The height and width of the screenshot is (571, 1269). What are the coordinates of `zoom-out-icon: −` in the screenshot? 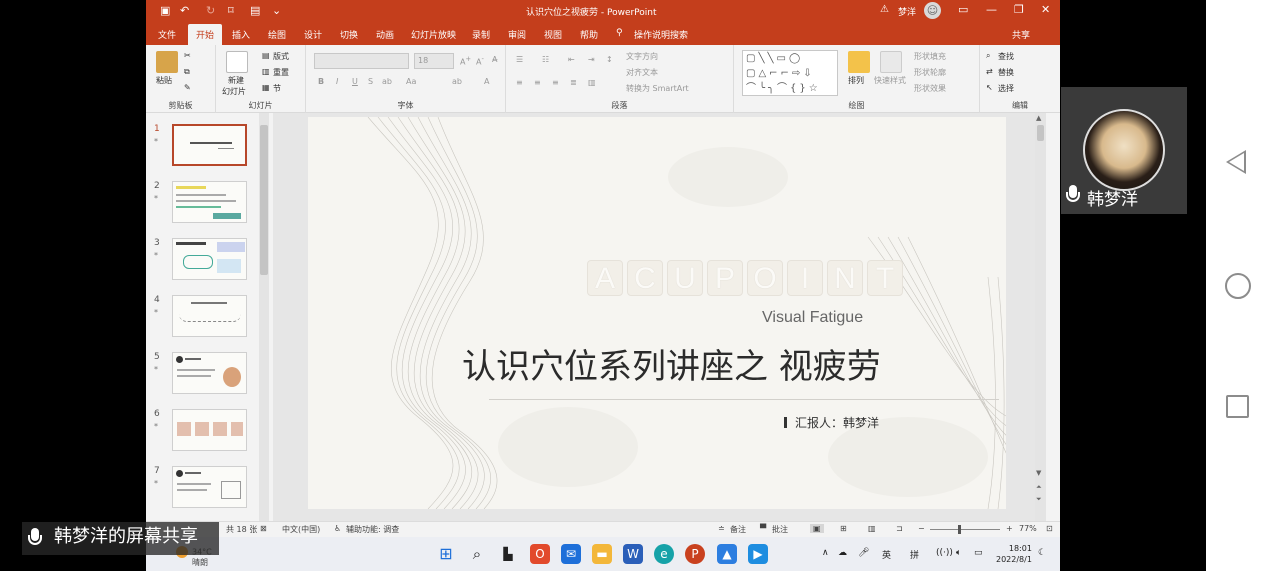 It's located at (921, 528).